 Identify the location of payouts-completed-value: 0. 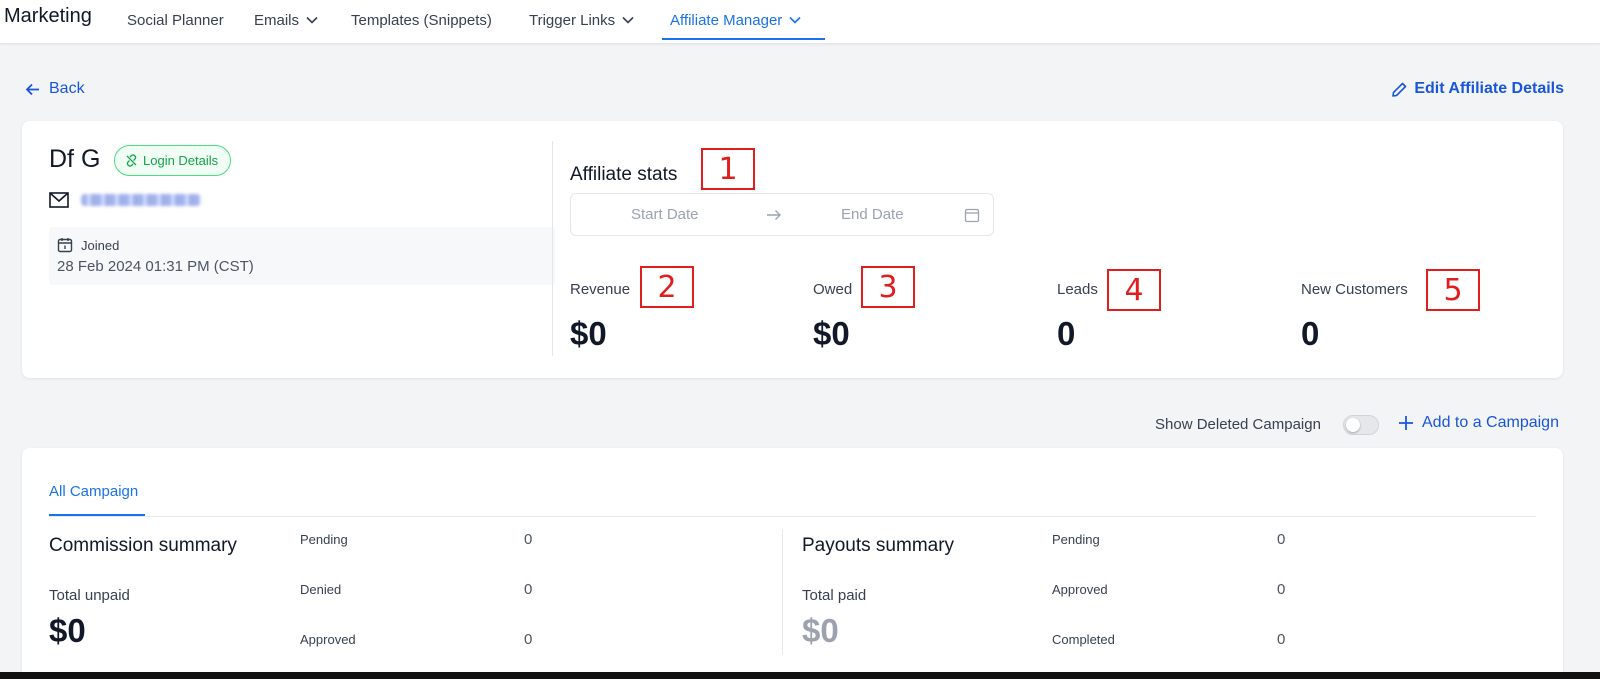
(1281, 639).